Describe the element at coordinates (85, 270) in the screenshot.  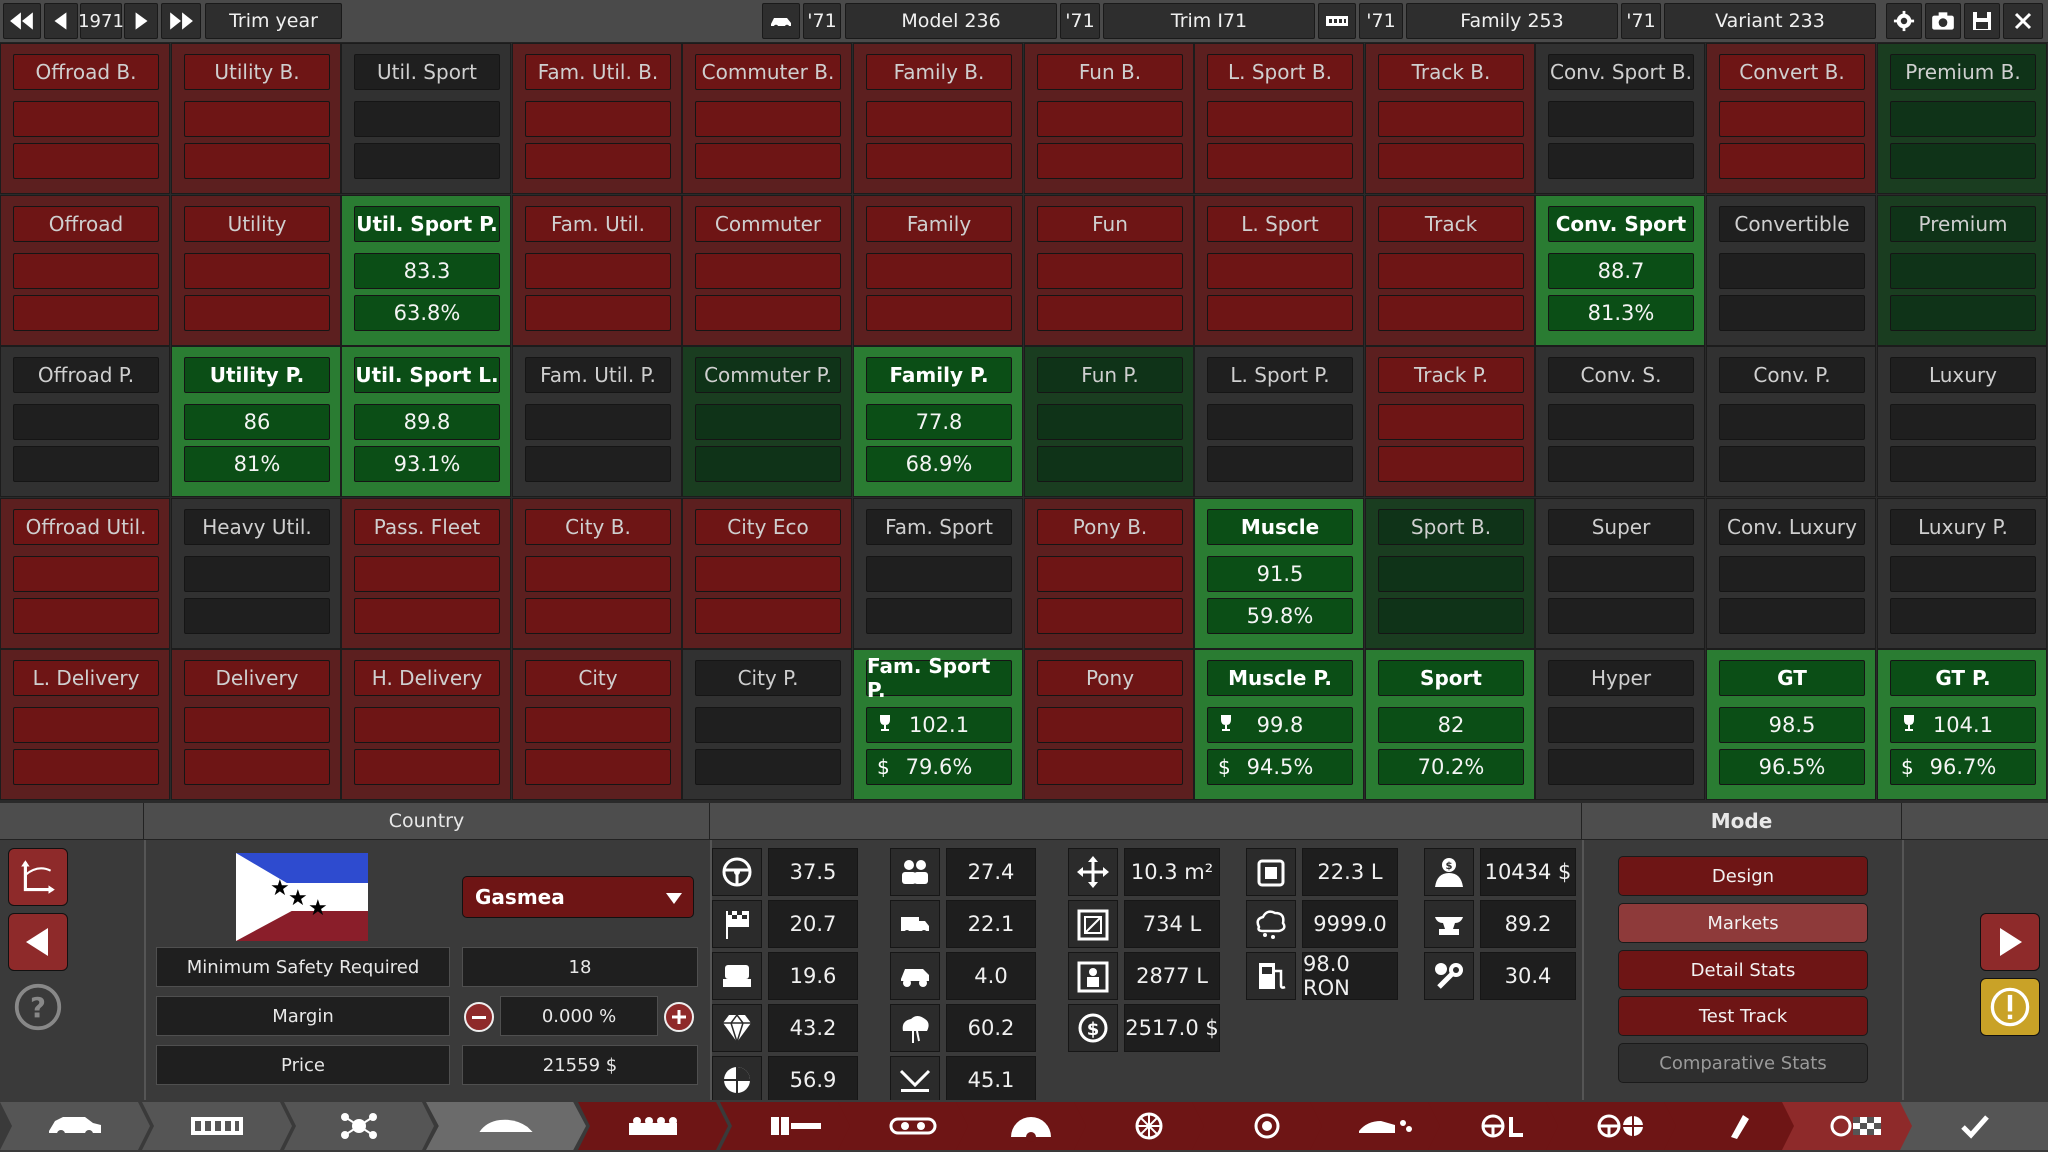
I see `market-cell: Offroad` at that location.